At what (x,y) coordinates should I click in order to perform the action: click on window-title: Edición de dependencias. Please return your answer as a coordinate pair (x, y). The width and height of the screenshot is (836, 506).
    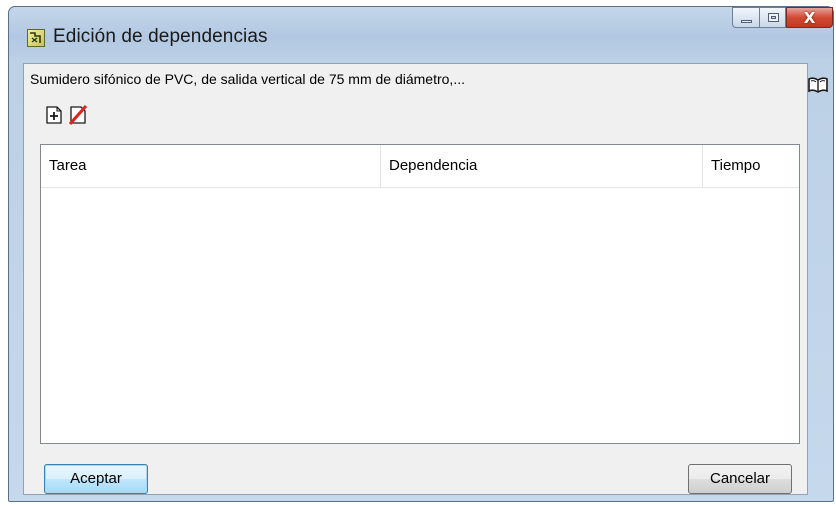
    Looking at the image, I should click on (160, 36).